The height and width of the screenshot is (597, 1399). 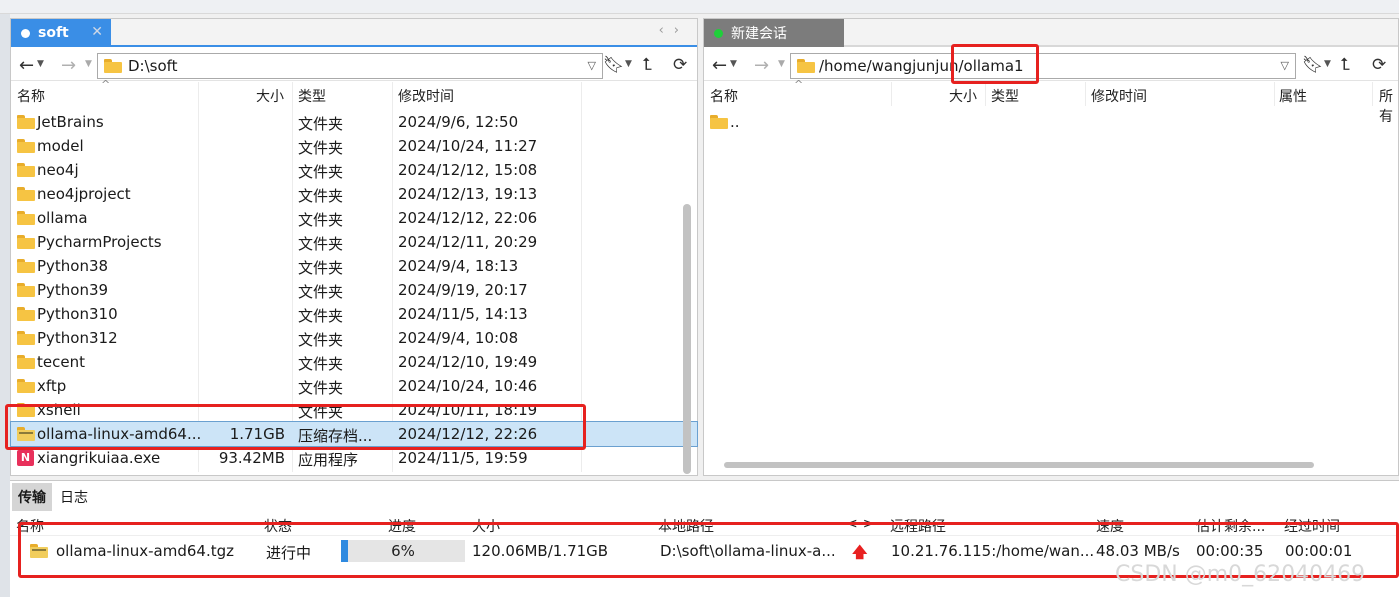 I want to click on close-icon: ✕, so click(x=97, y=32).